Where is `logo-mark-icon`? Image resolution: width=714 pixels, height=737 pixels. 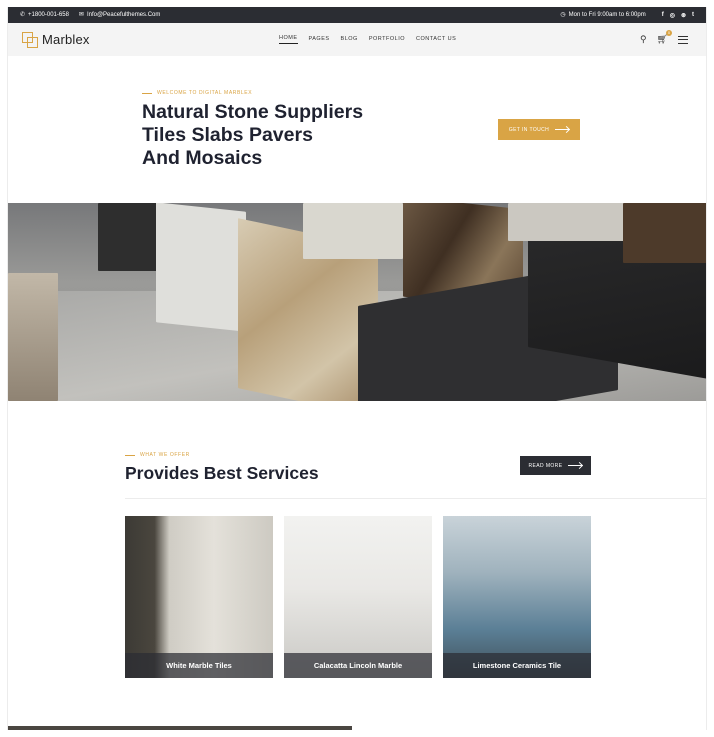 logo-mark-icon is located at coordinates (30, 39).